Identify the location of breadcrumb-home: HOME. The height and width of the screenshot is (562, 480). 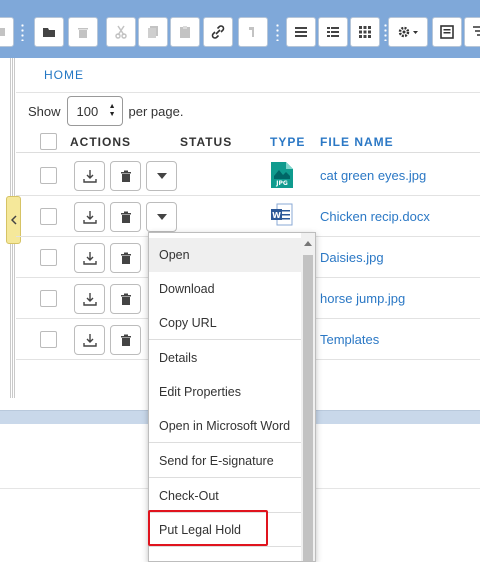
(64, 75).